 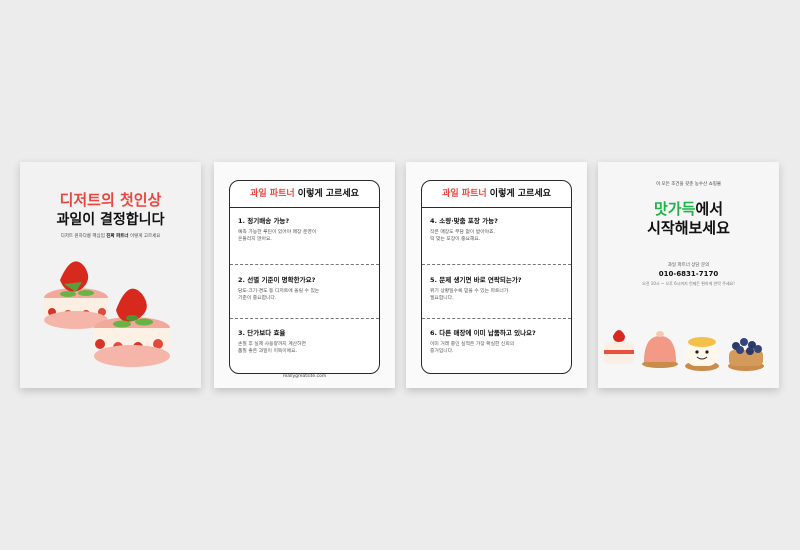 I want to click on item-title: 5. 문제 생기면 바로 연락되는가?, so click(x=476, y=280).